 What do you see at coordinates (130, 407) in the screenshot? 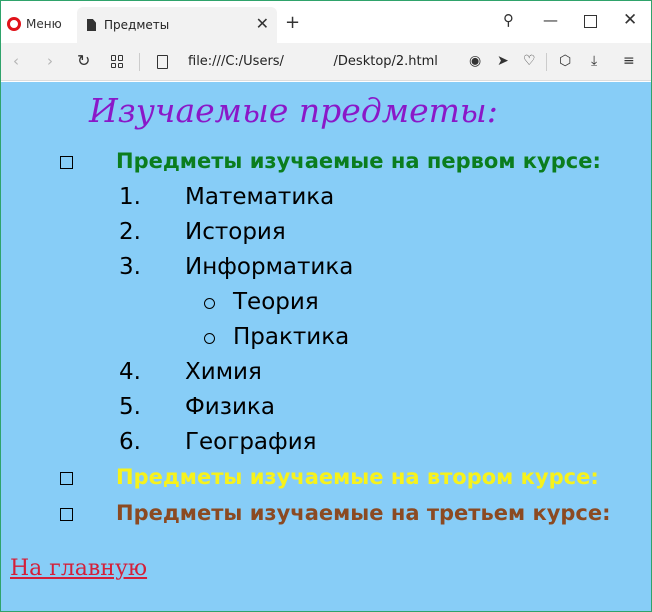
I see `list-number: 5.` at bounding box center [130, 407].